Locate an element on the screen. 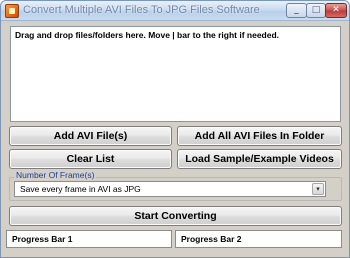  clear-list-button: Clear List is located at coordinates (90, 159).